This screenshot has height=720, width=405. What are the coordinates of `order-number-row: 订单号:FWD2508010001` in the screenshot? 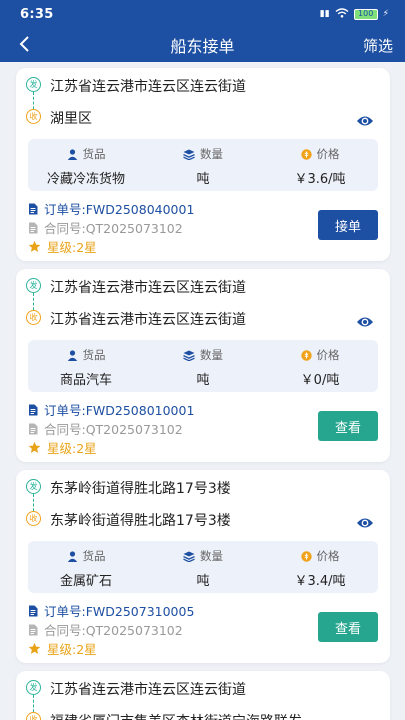 It's located at (111, 409).